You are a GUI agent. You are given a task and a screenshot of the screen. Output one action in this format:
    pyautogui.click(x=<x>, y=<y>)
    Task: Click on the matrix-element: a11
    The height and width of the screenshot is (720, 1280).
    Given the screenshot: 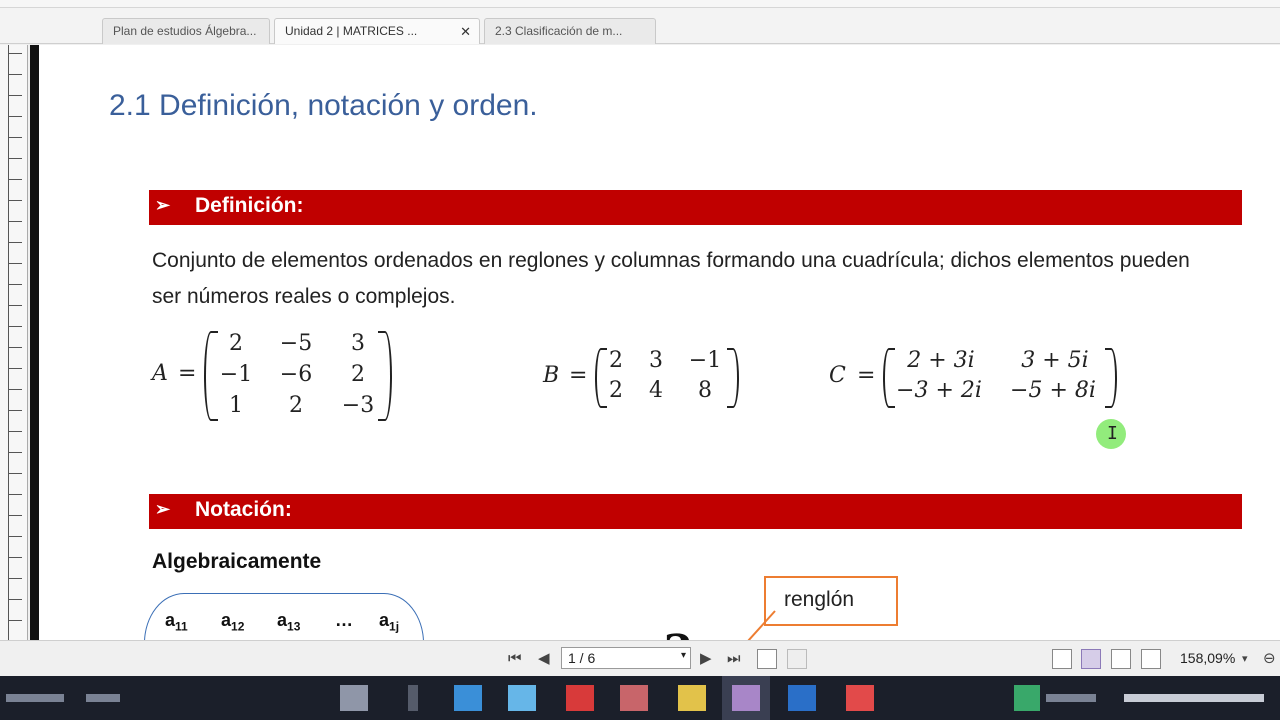 What is the action you would take?
    pyautogui.click(x=176, y=622)
    